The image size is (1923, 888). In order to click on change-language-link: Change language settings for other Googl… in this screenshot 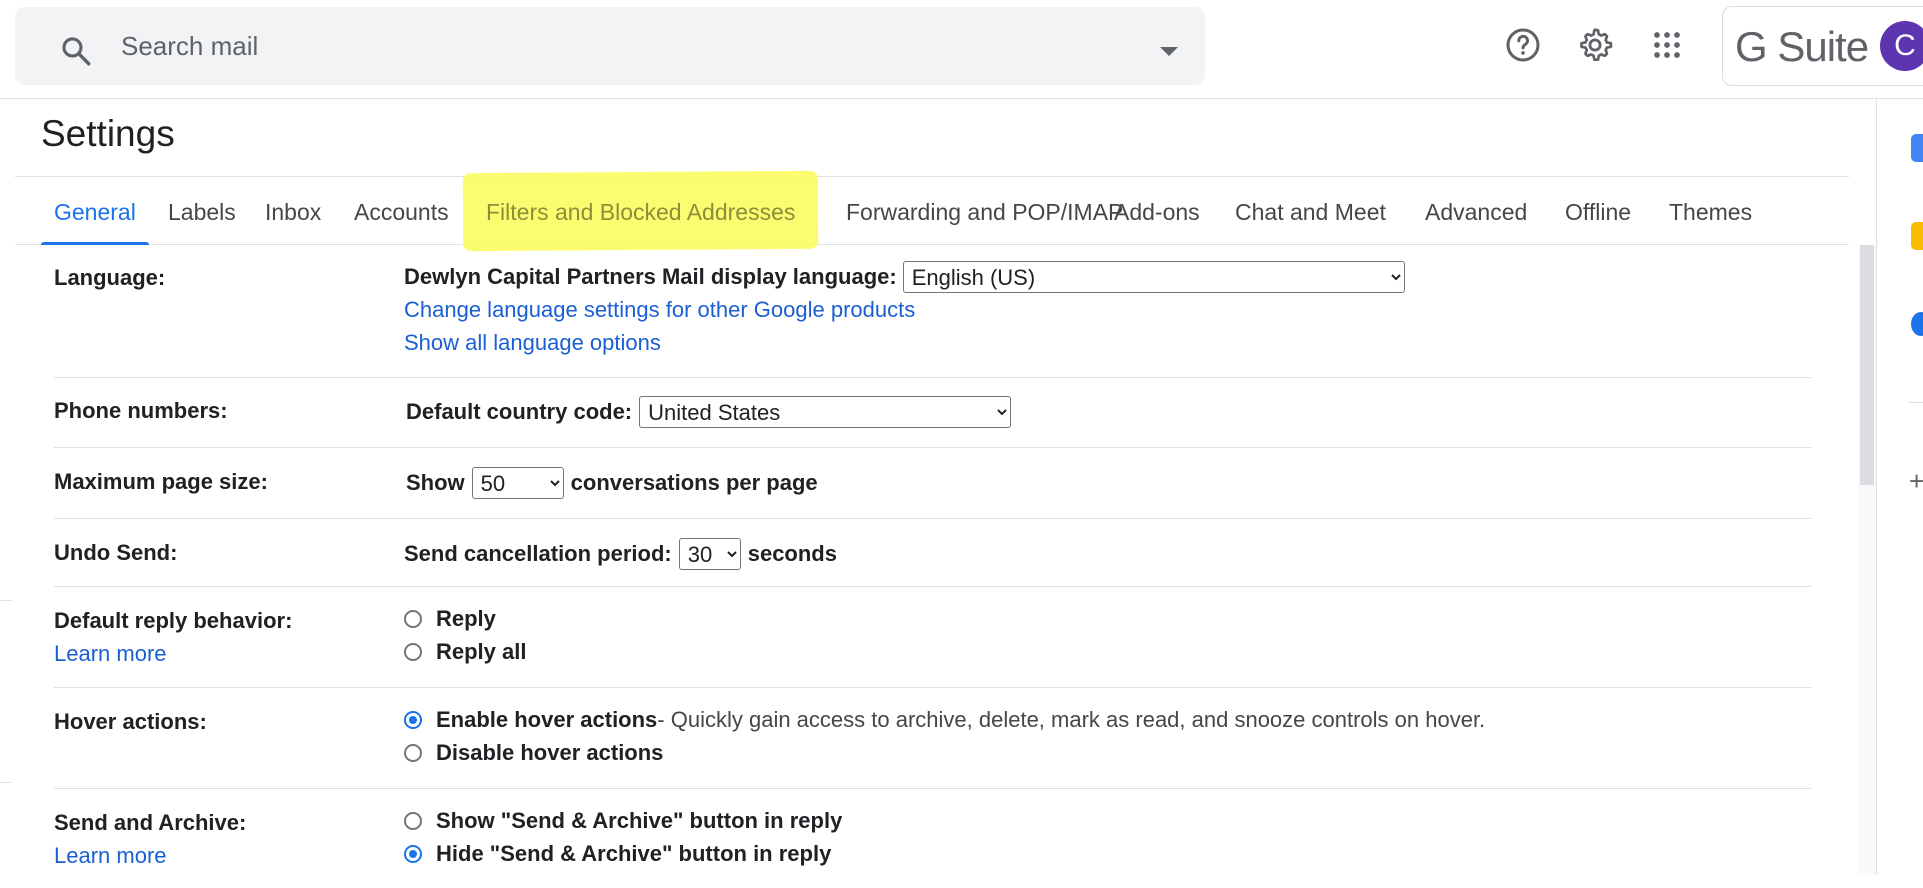, I will do `click(904, 309)`.